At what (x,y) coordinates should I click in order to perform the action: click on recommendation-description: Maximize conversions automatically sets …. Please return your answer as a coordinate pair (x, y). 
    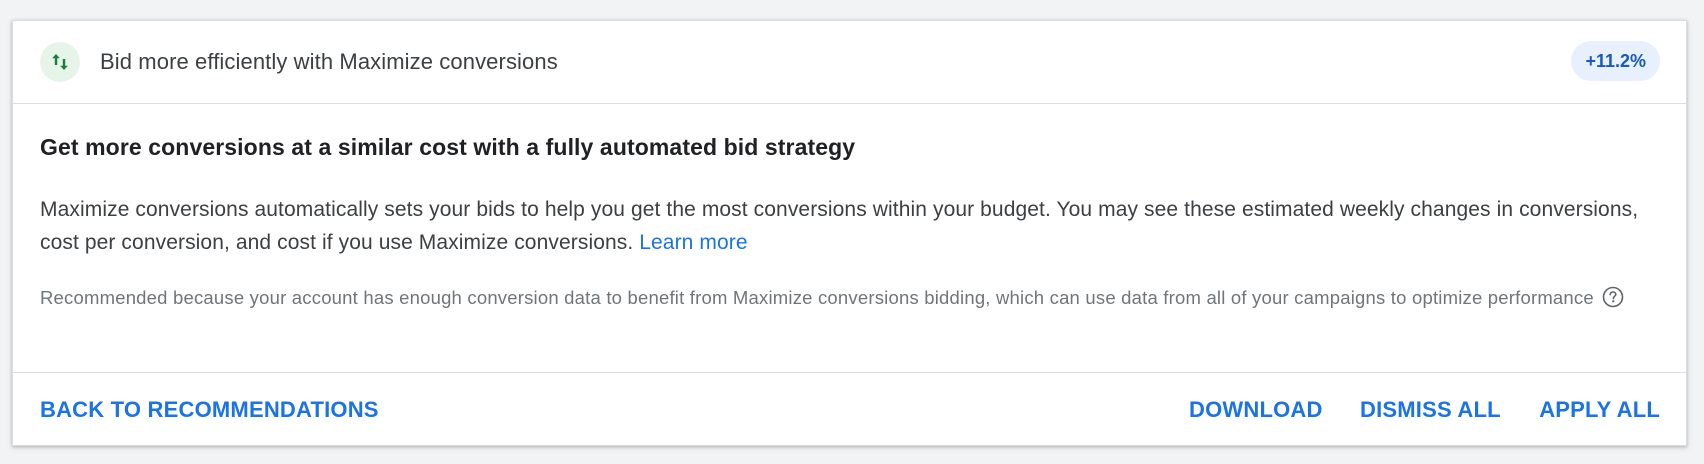
    Looking at the image, I should click on (850, 226).